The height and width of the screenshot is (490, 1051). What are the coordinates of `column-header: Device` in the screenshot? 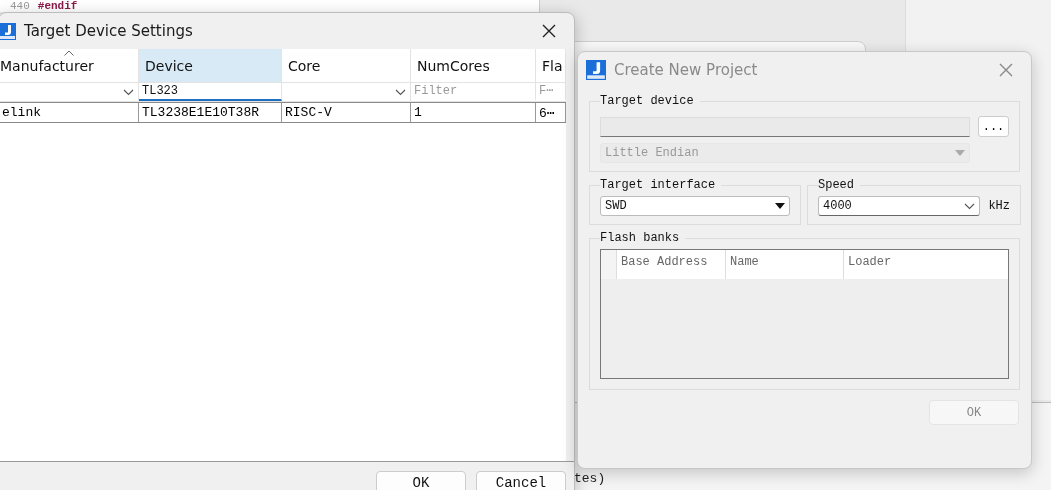 It's located at (210, 65).